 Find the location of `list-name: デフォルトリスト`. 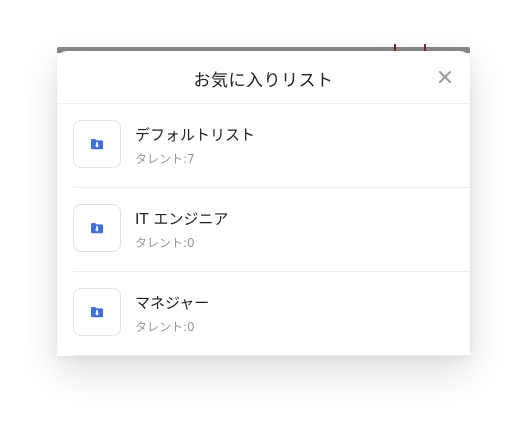

list-name: デフォルトリスト is located at coordinates (195, 135).